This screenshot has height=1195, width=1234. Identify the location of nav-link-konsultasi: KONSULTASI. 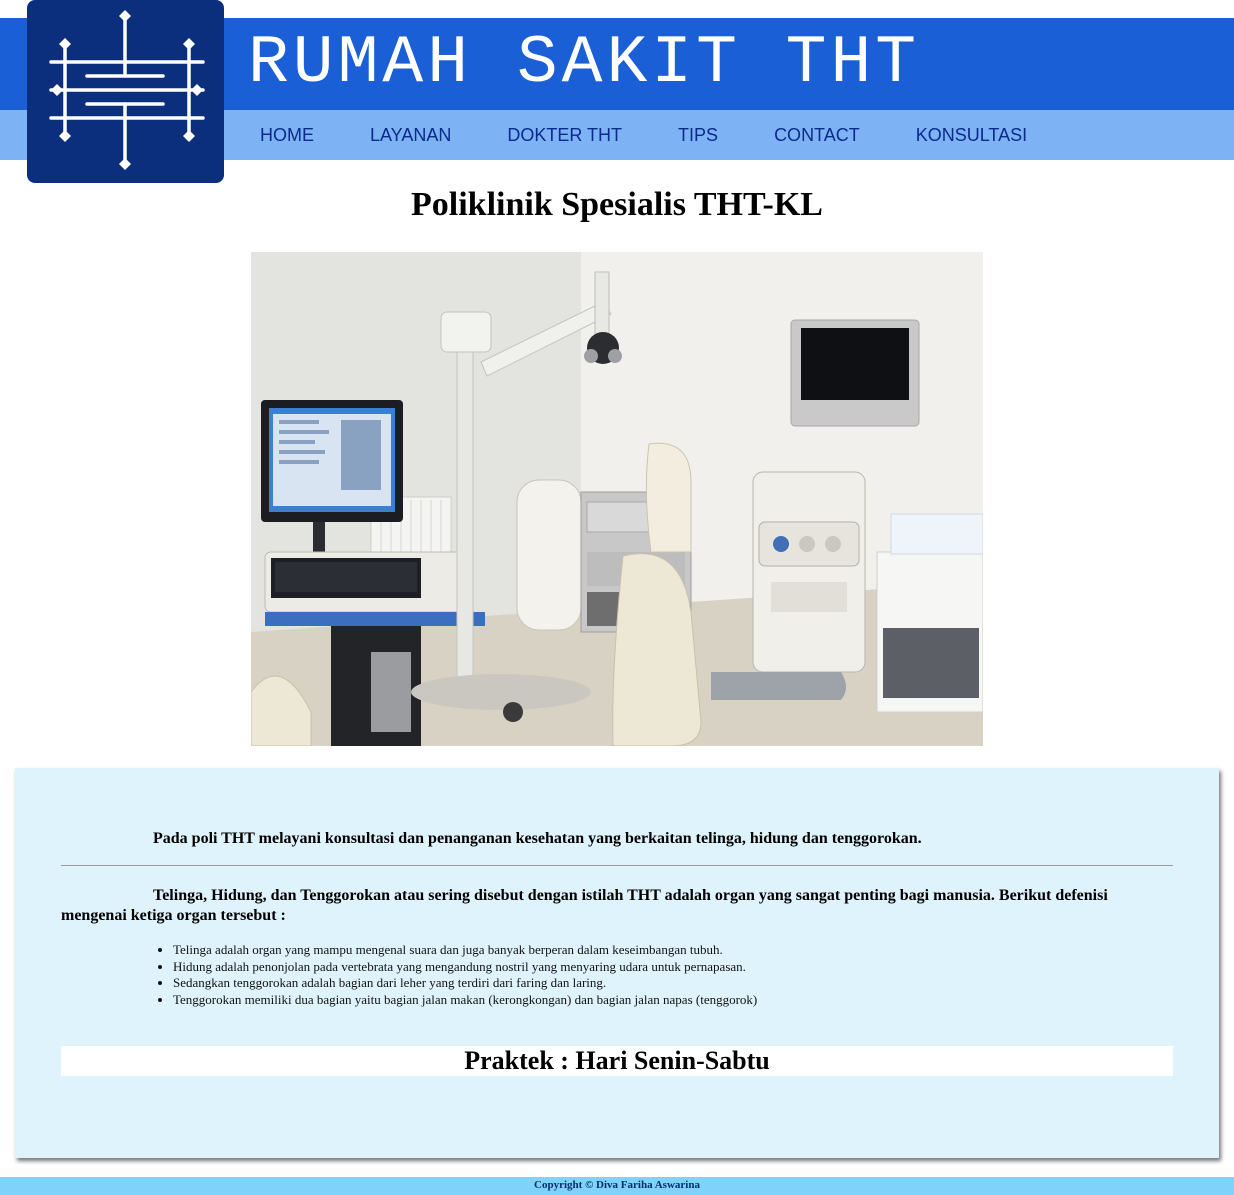
(971, 135).